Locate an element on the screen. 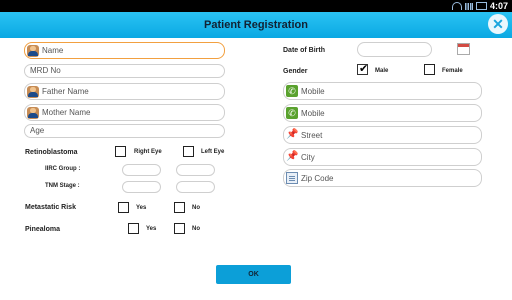 This screenshot has width=512, height=300. tnm-right-field is located at coordinates (141, 187).